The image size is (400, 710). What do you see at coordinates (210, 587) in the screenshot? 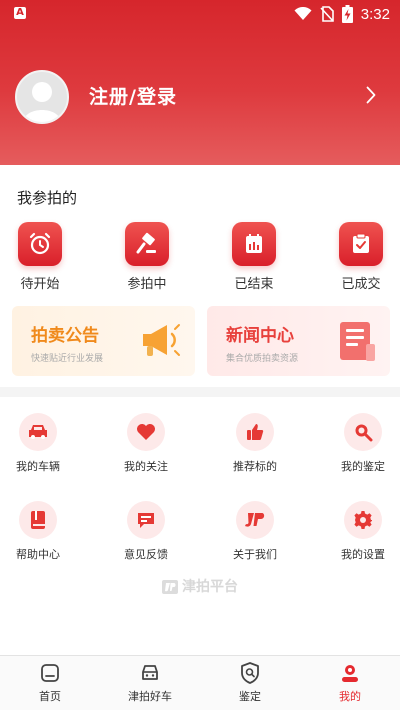
I see `watermark-text: 津拍平台` at bounding box center [210, 587].